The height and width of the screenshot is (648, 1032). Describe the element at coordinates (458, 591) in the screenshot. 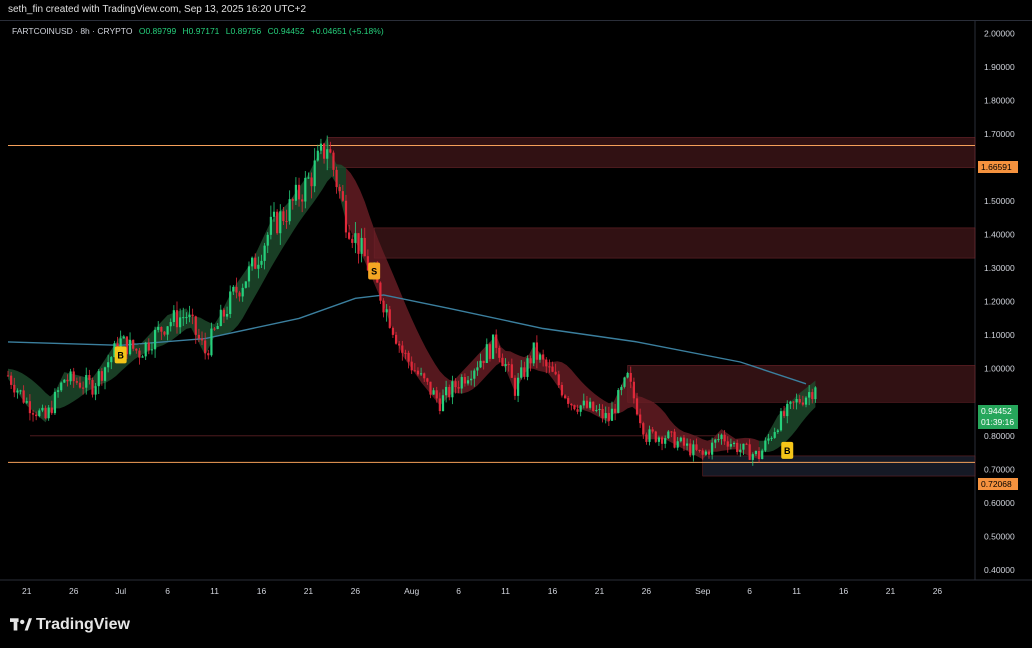

I see `time-tick-label: 6` at that location.